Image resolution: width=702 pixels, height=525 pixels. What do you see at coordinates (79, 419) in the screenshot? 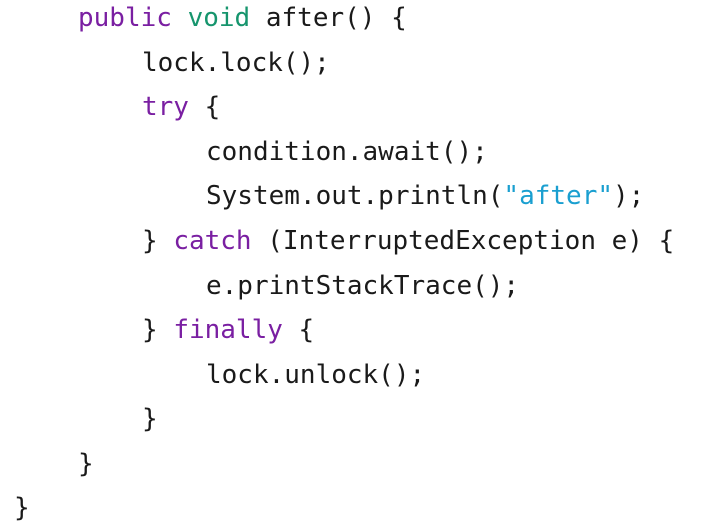
I see `code-line-10: }` at bounding box center [79, 419].